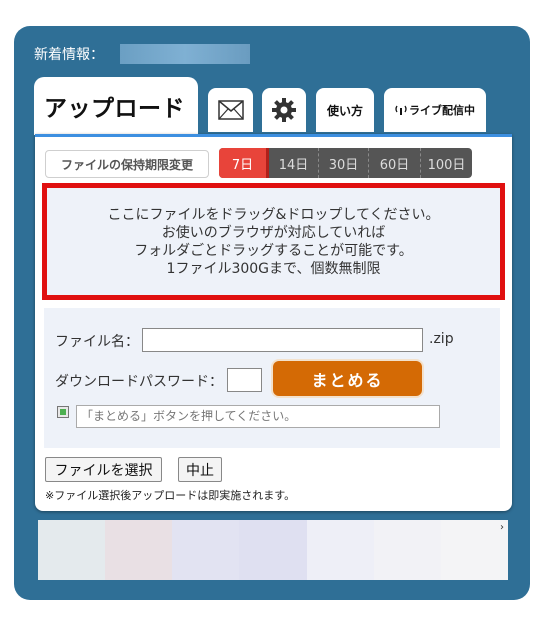 The image size is (542, 624). I want to click on tab-live: ライブ配信中, so click(435, 110).